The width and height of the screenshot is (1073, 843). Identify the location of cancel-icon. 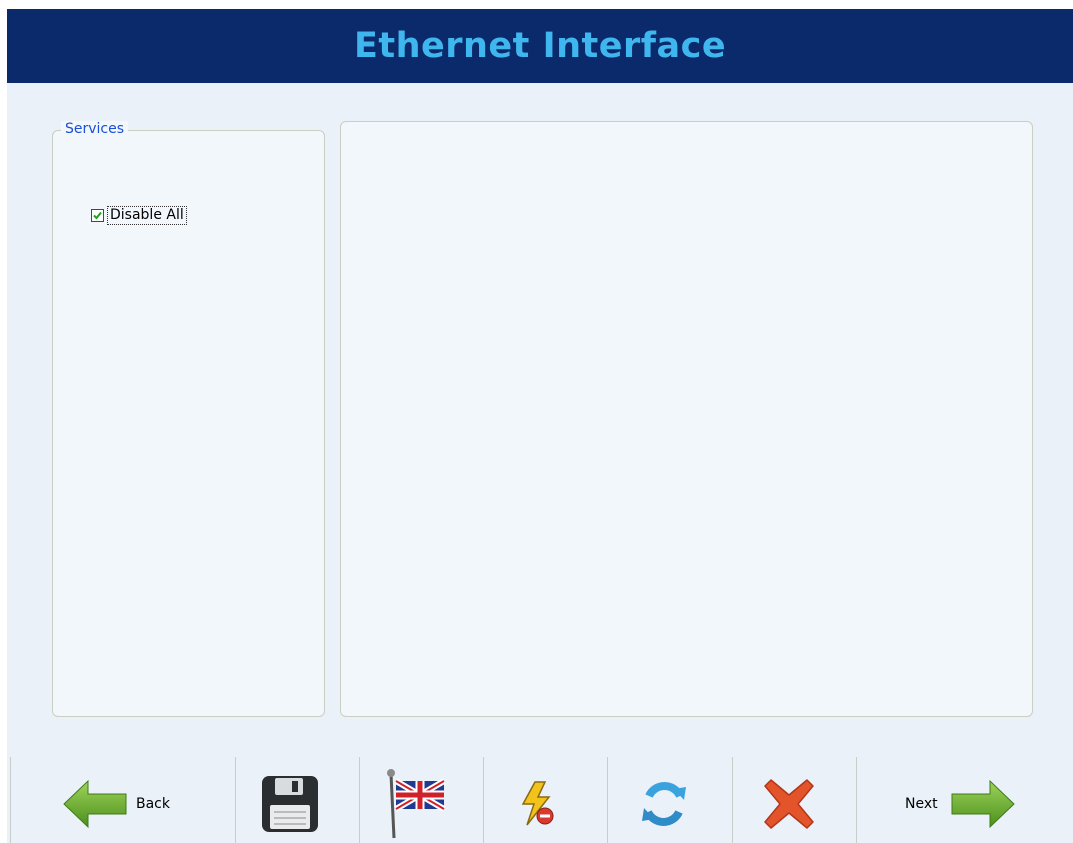
(789, 804).